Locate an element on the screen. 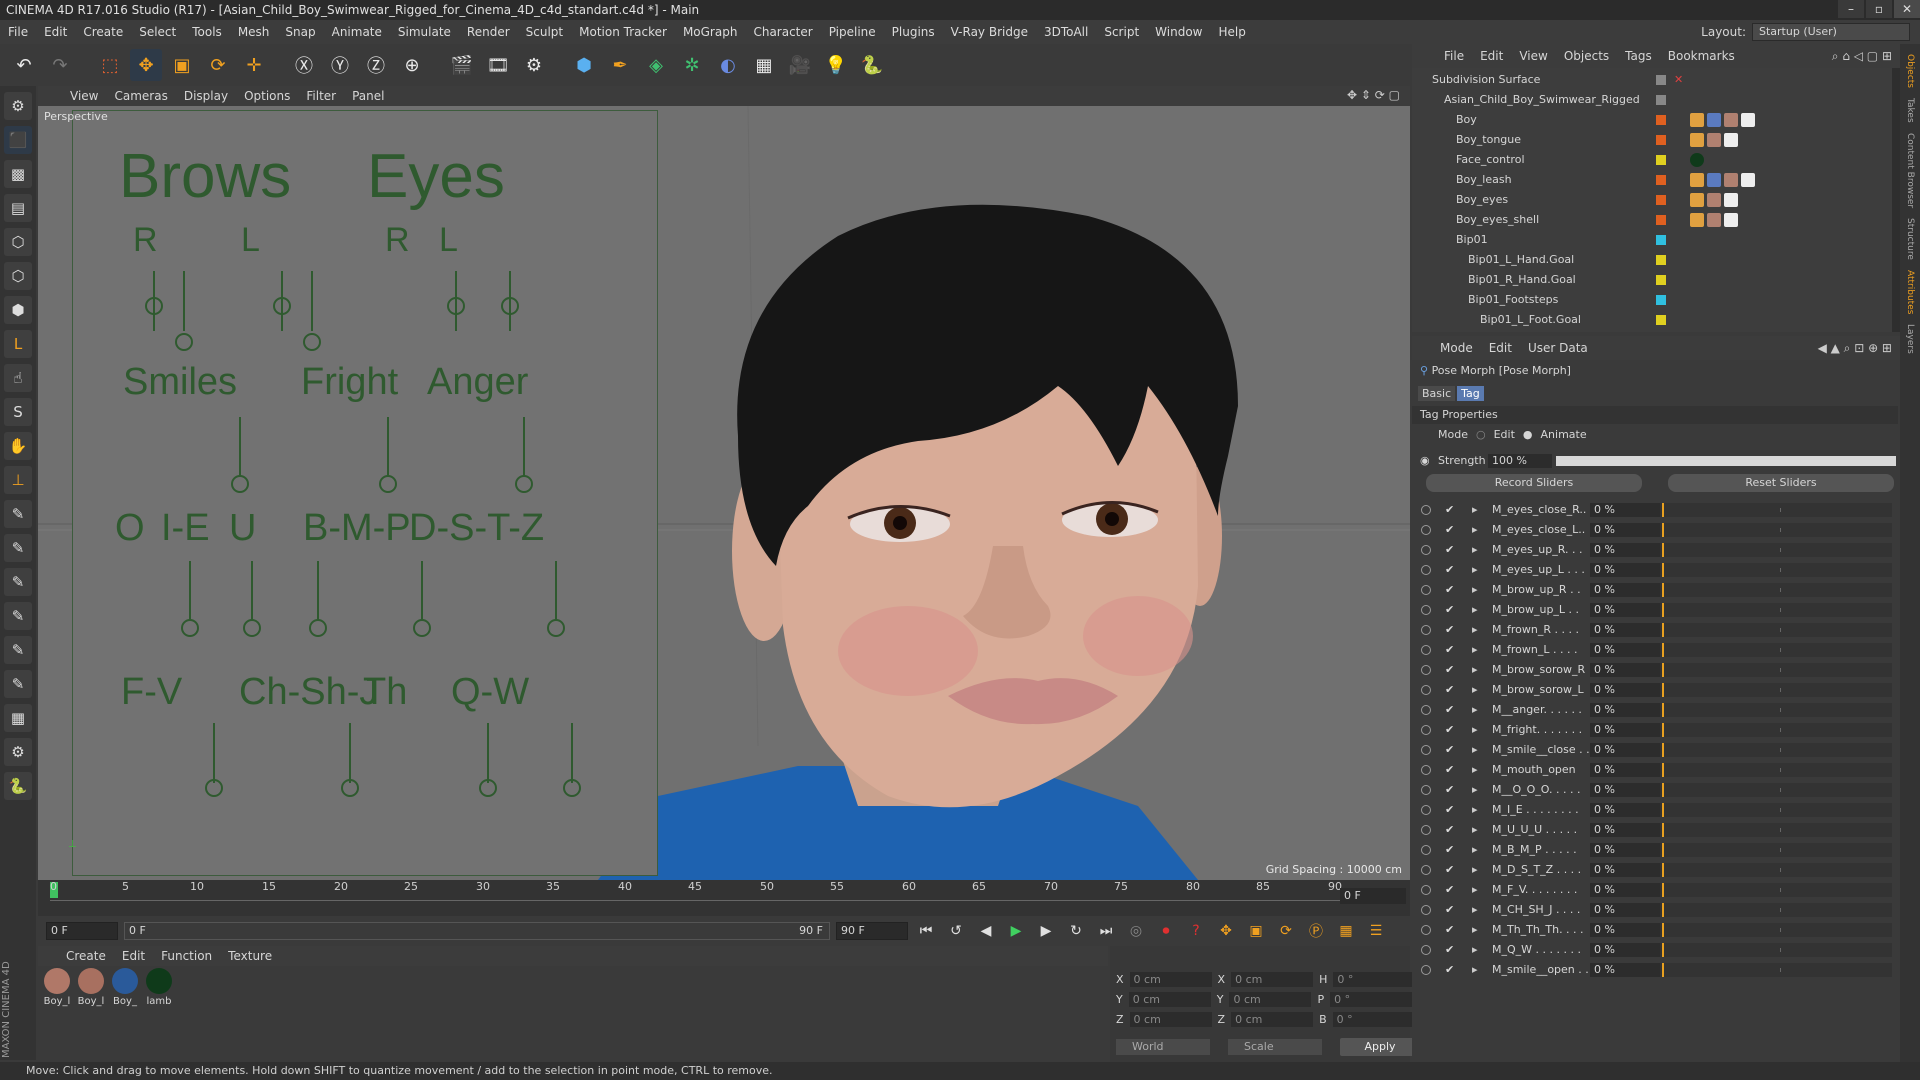 This screenshot has height=1080, width=1920. object-menu-objects: Objects is located at coordinates (1586, 56).